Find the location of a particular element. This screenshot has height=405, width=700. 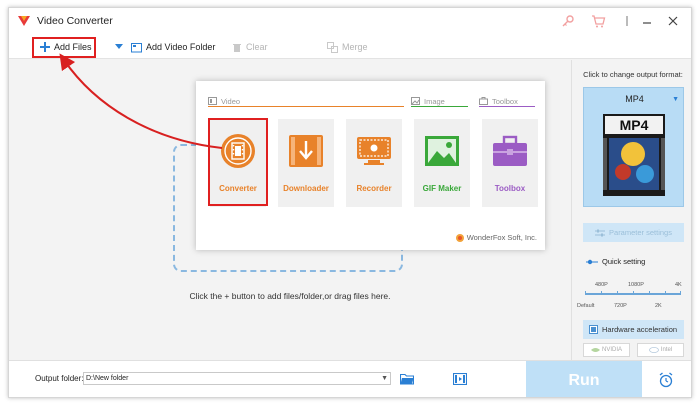

folder-video-icon is located at coordinates (136, 47).